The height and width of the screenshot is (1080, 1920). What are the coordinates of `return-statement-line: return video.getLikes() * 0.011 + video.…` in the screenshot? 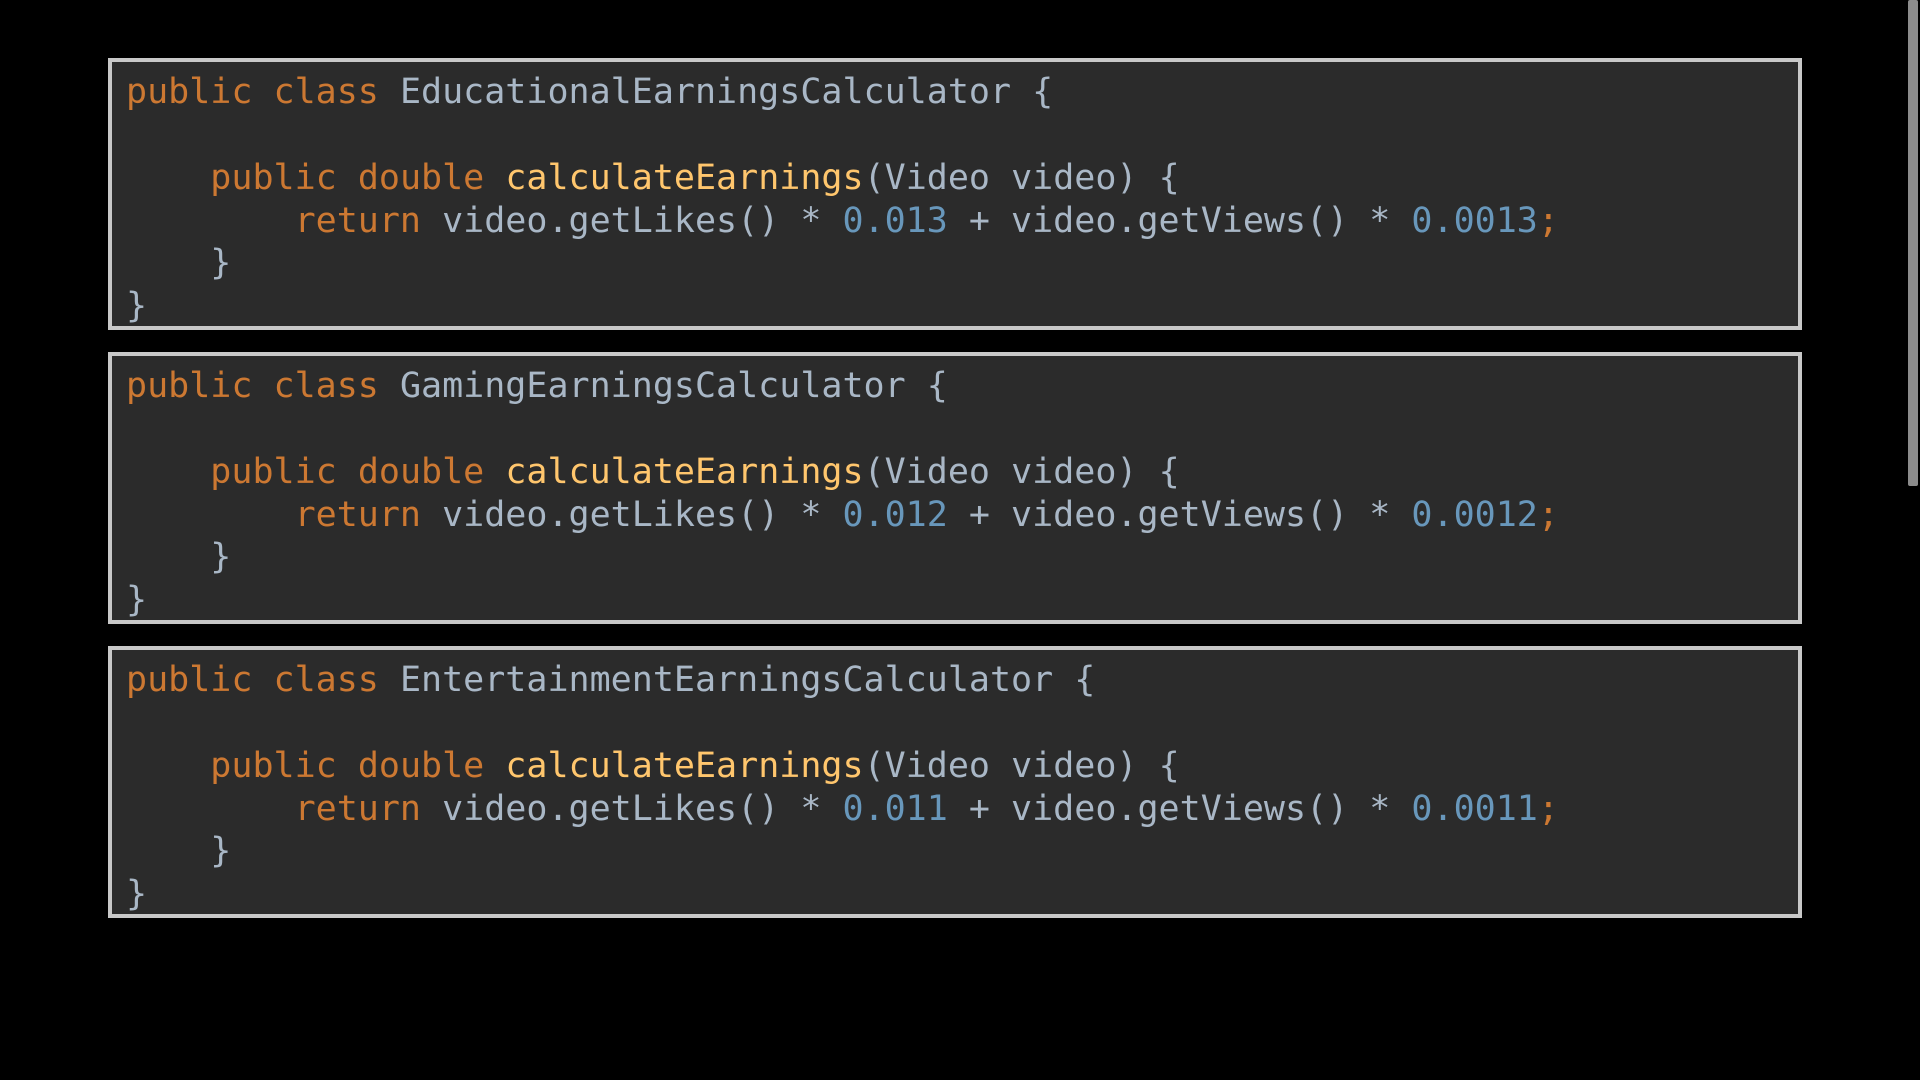 It's located at (842, 809).